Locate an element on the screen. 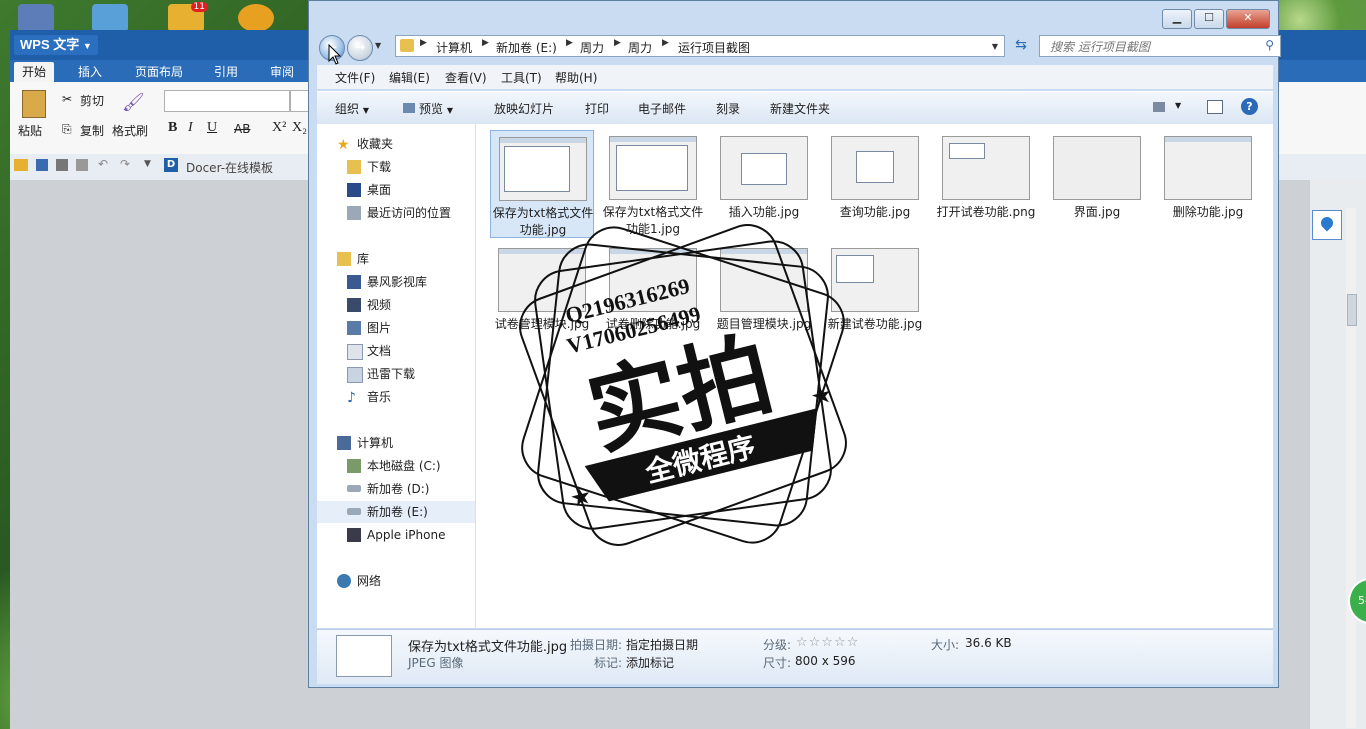  bold-icon: B is located at coordinates (172, 128).